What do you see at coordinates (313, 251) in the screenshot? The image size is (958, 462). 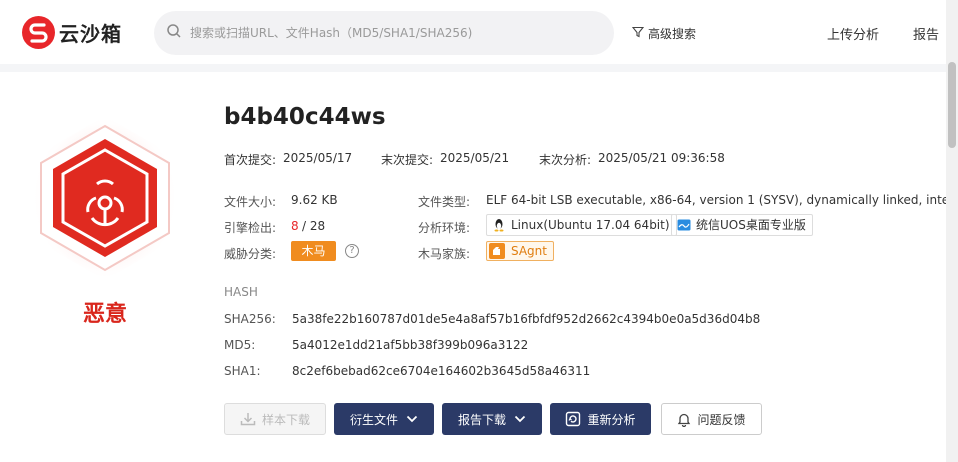 I see `threat-class-tag: 木马` at bounding box center [313, 251].